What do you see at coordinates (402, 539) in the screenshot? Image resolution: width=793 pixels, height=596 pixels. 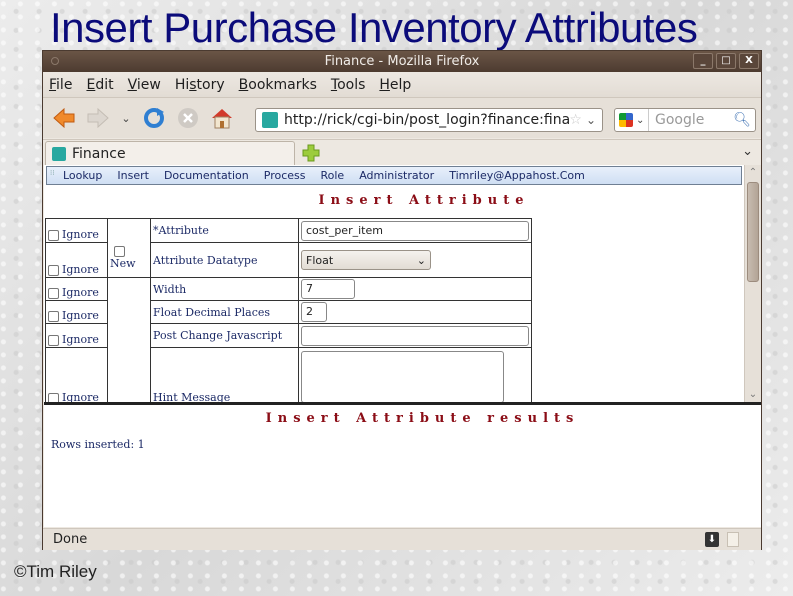 I see `status-bar: Done ⬇` at bounding box center [402, 539].